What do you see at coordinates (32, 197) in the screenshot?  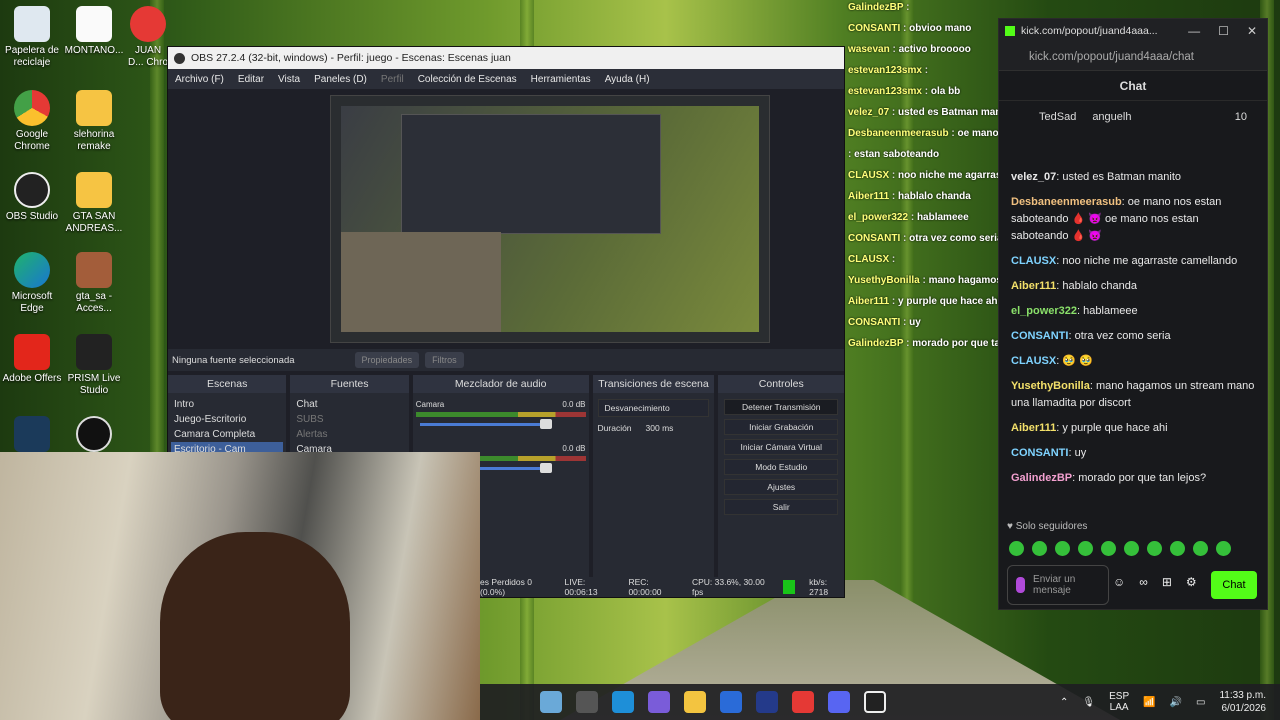 I see `obs-studio-icon: OBS Studio` at bounding box center [32, 197].